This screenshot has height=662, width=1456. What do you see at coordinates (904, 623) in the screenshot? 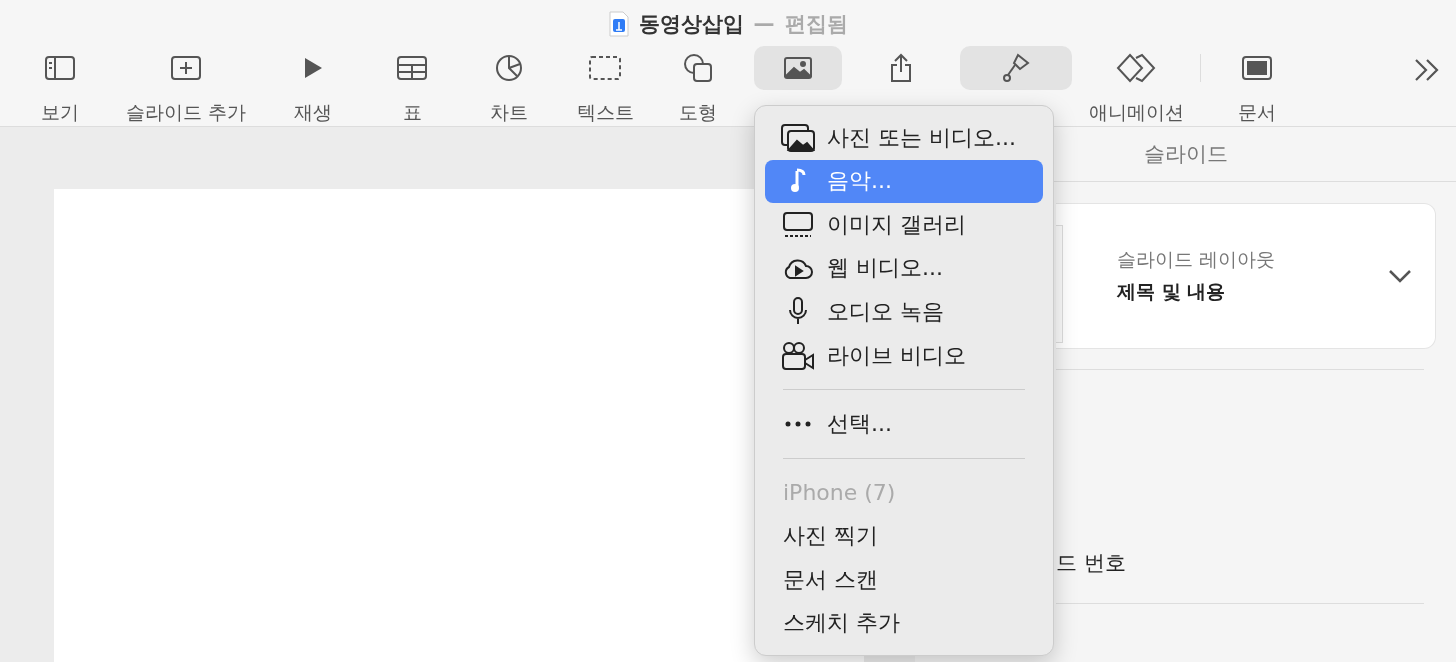
I see `menu-item: 스케치 추가` at bounding box center [904, 623].